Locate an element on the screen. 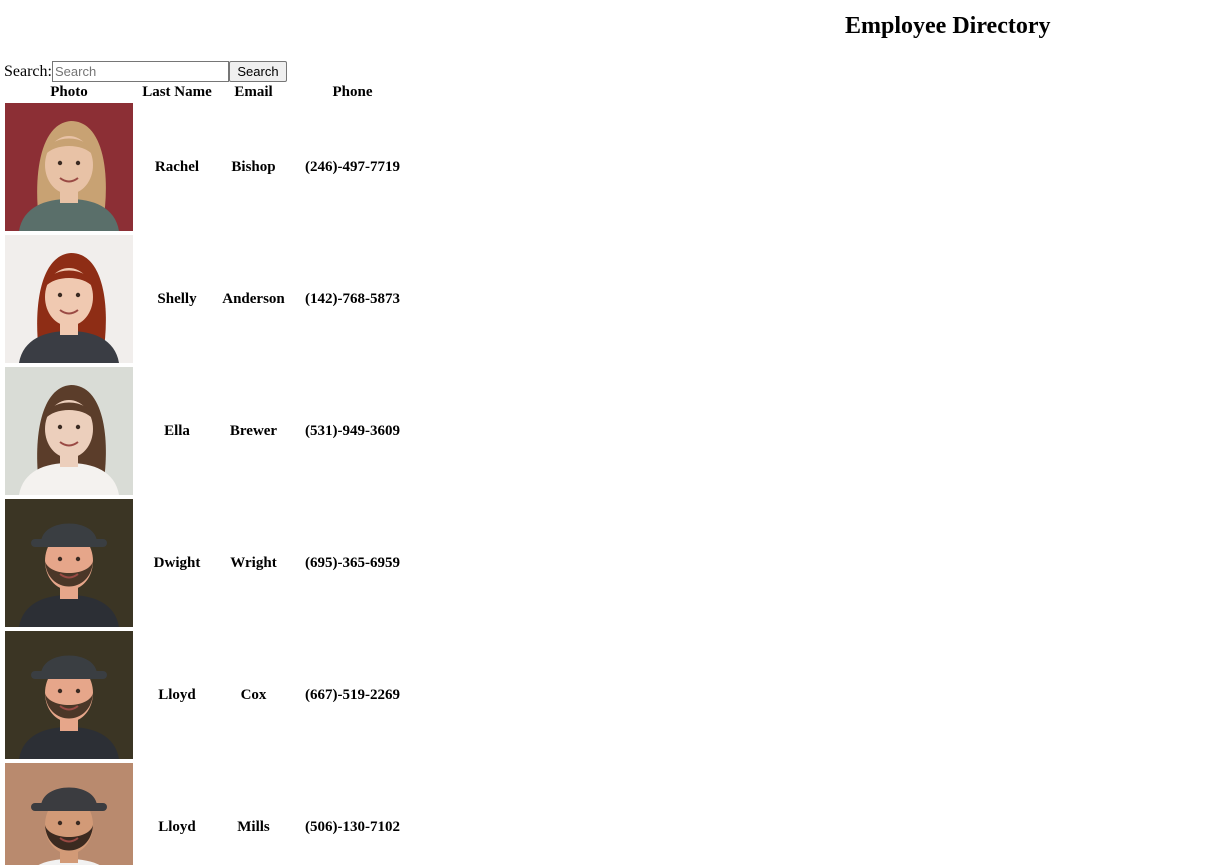 This screenshot has width=1221, height=865. phone-cell: (531)-949-3609 is located at coordinates (352, 430).